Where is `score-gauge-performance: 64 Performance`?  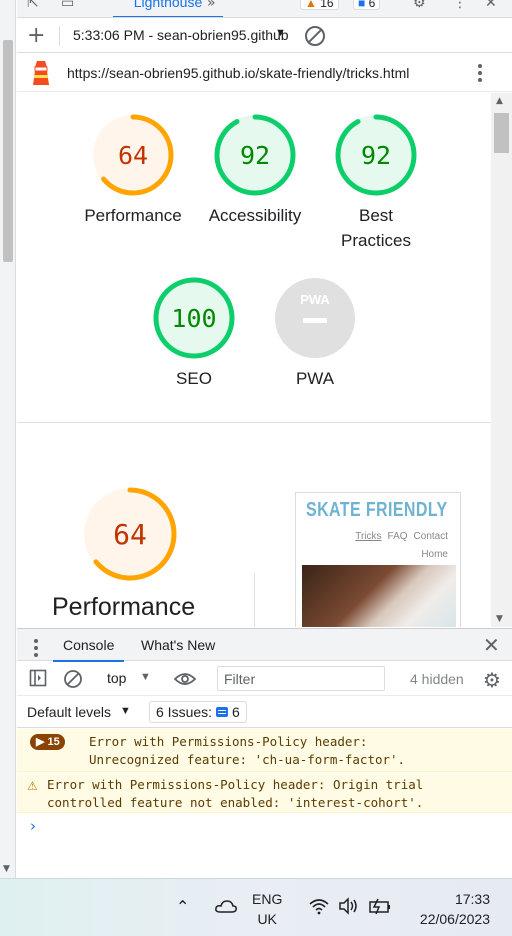
score-gauge-performance: 64 Performance is located at coordinates (133, 170).